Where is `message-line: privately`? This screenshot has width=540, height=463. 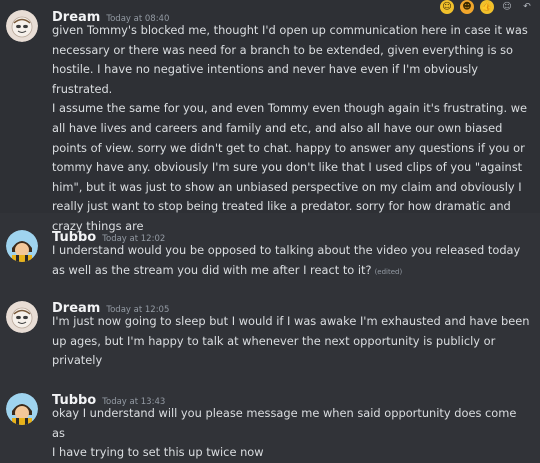 message-line: privately is located at coordinates (77, 360).